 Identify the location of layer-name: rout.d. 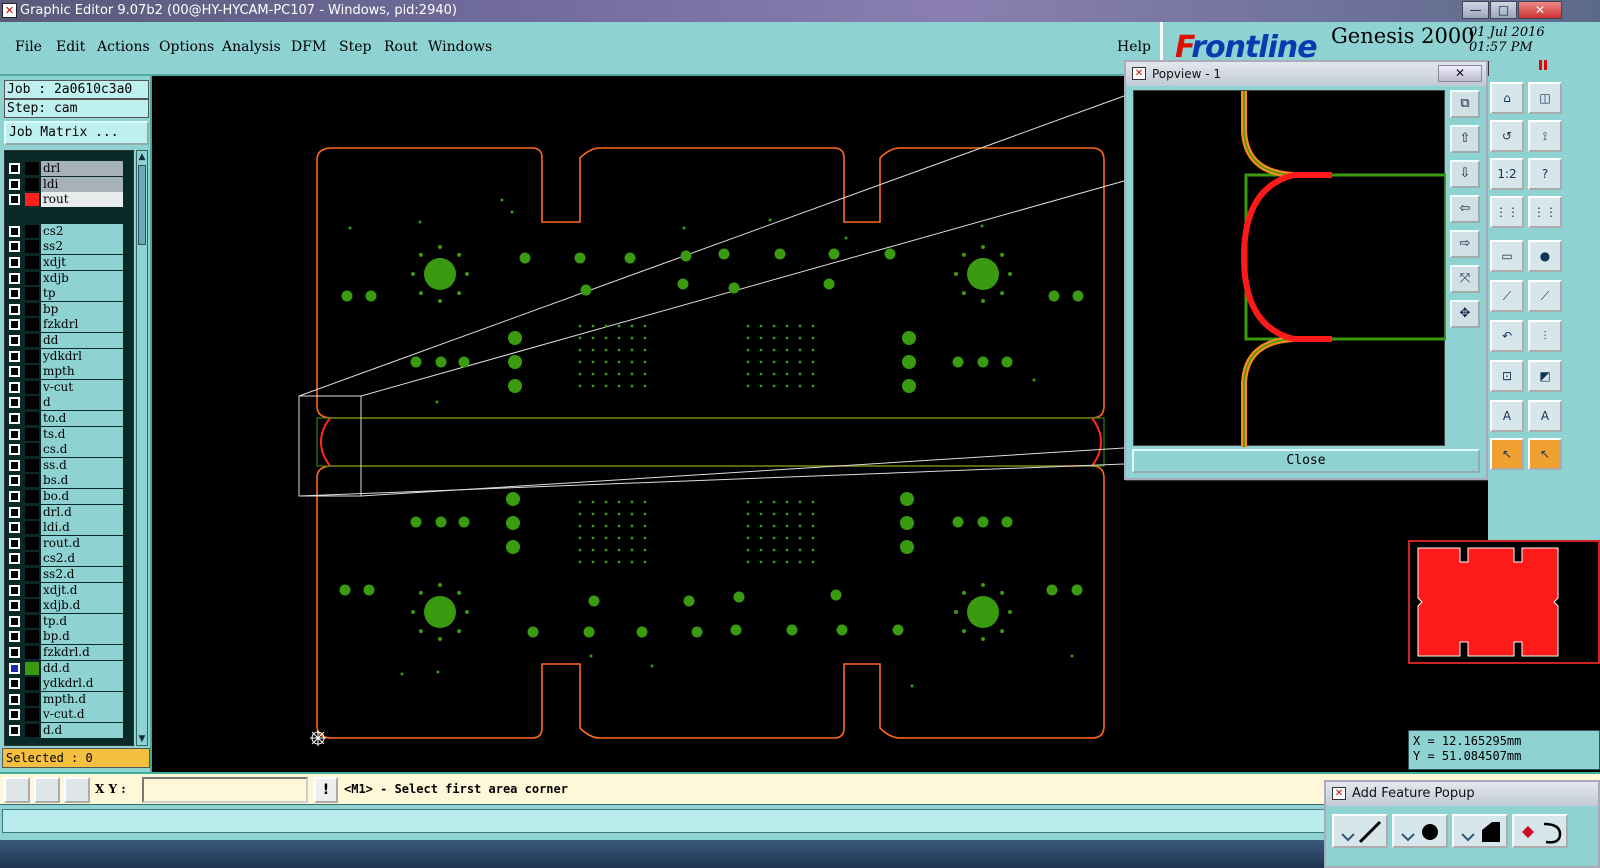
(82, 543).